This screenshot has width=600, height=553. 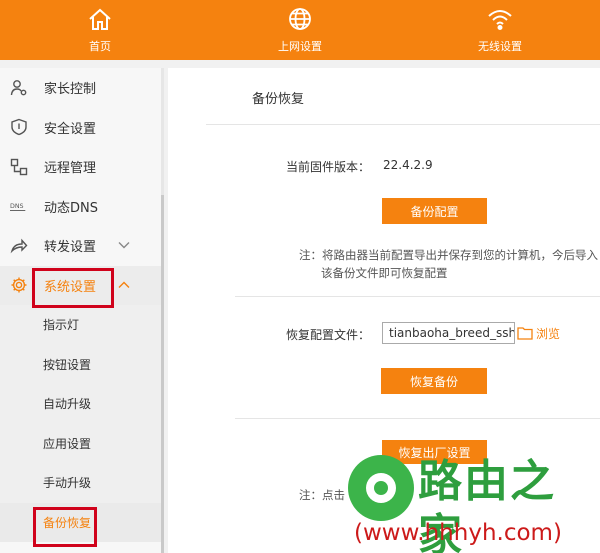 I want to click on firmware-version-label: 当前固件版本：, so click(x=328, y=167).